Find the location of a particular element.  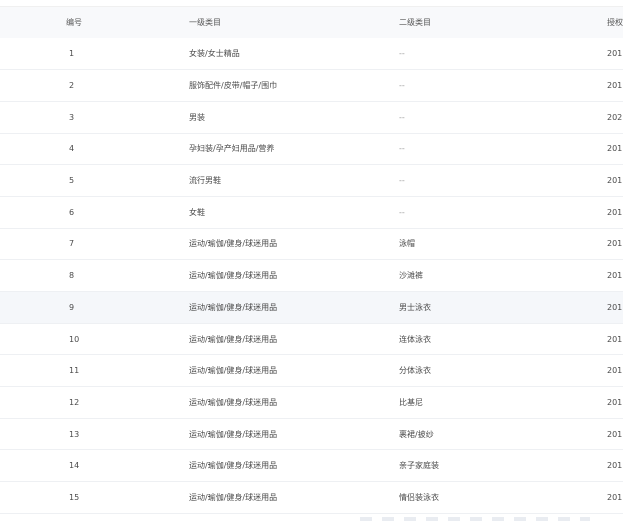

cell-id: 3 is located at coordinates (72, 117).